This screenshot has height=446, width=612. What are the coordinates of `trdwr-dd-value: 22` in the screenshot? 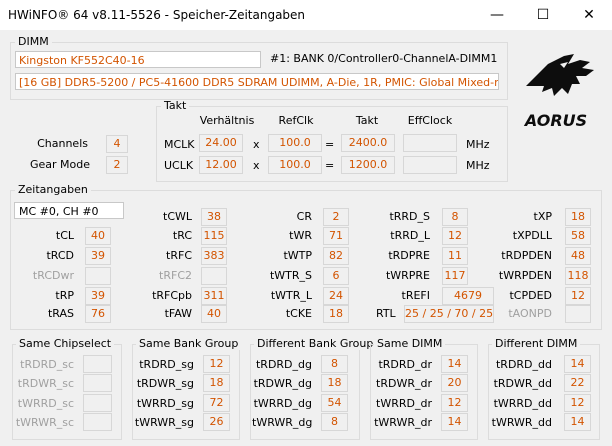 It's located at (577, 383).